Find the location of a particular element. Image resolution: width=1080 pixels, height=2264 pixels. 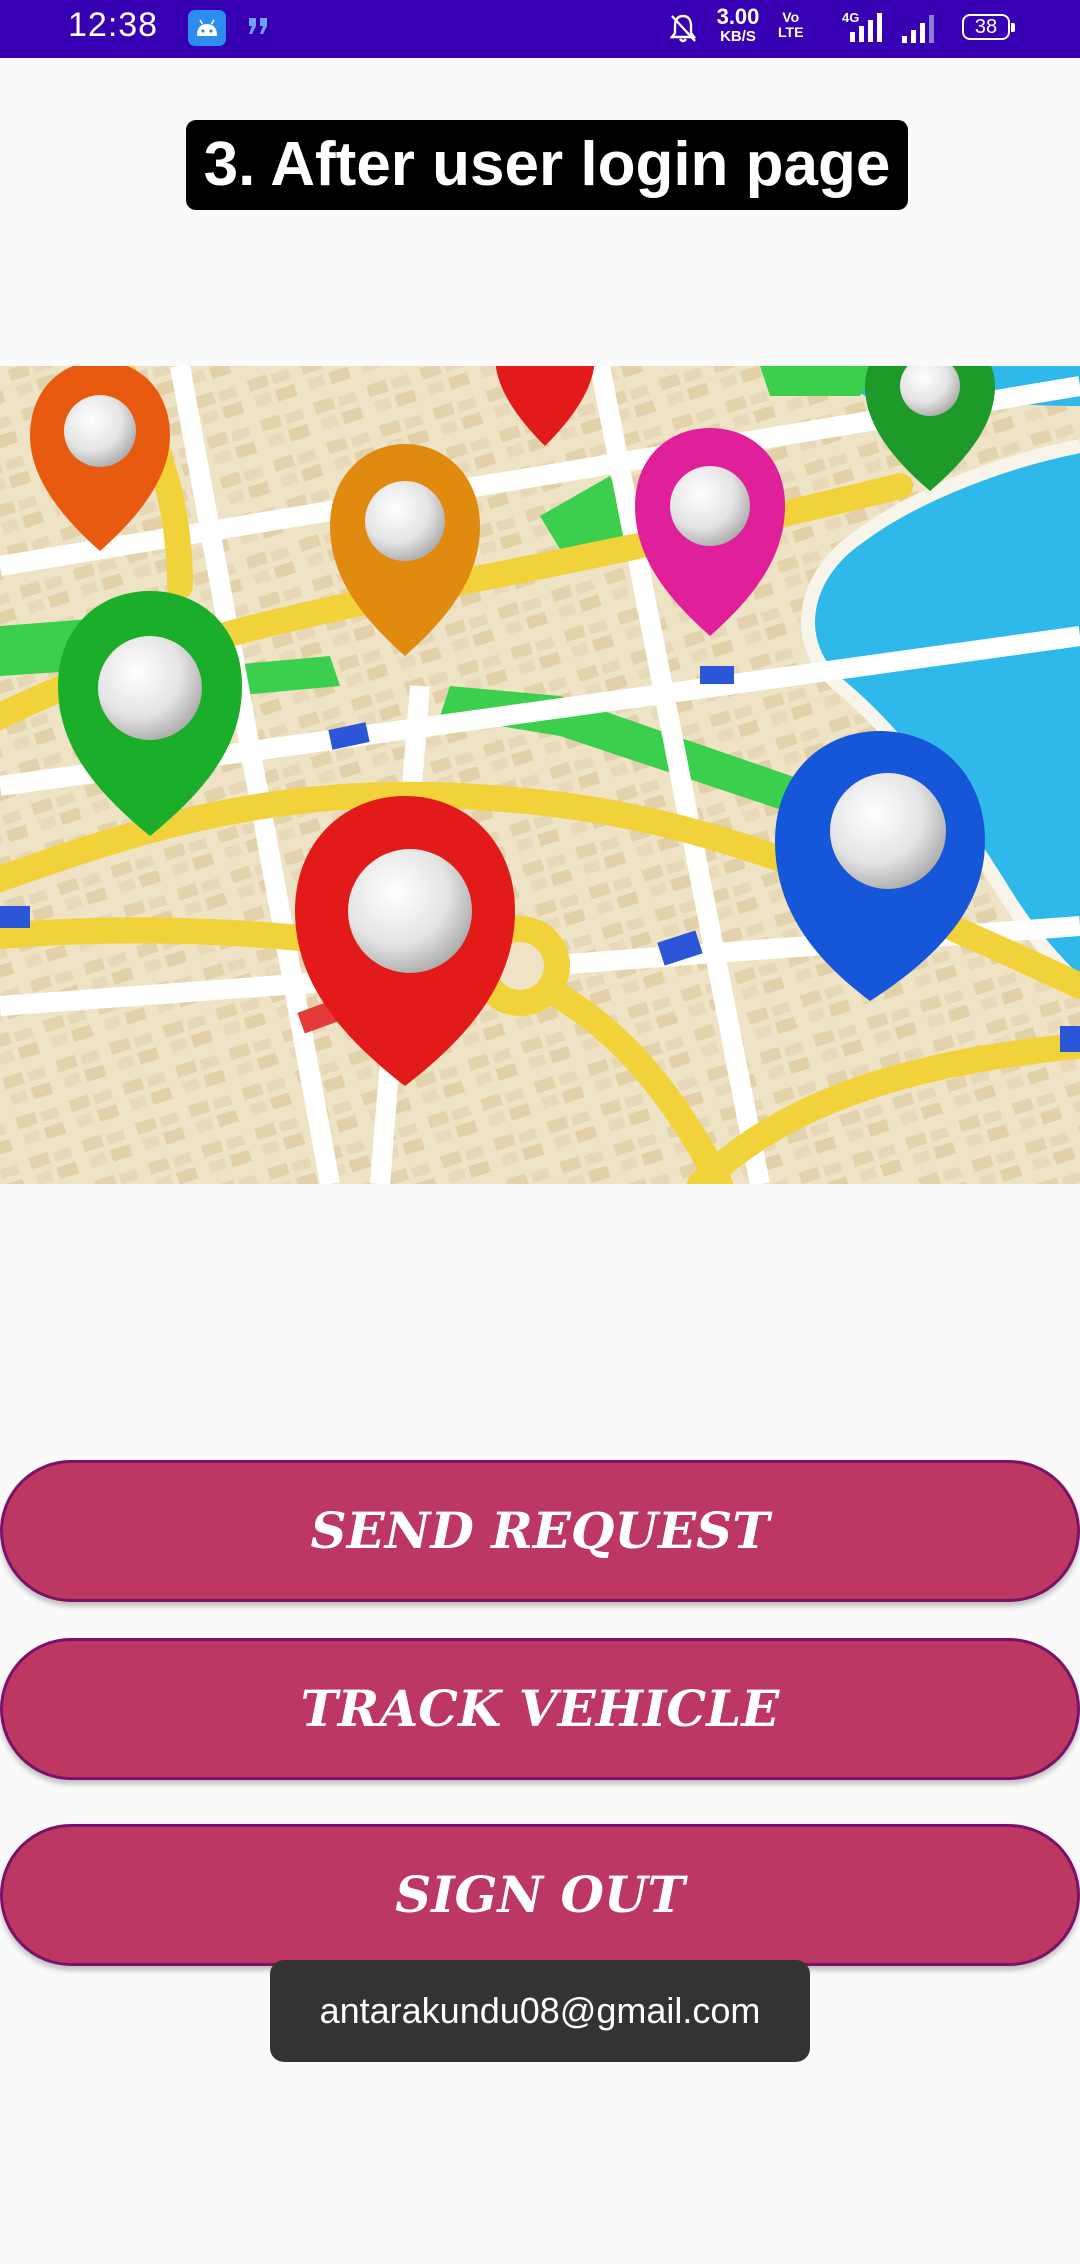

volte-line2: LTE is located at coordinates (791, 31).